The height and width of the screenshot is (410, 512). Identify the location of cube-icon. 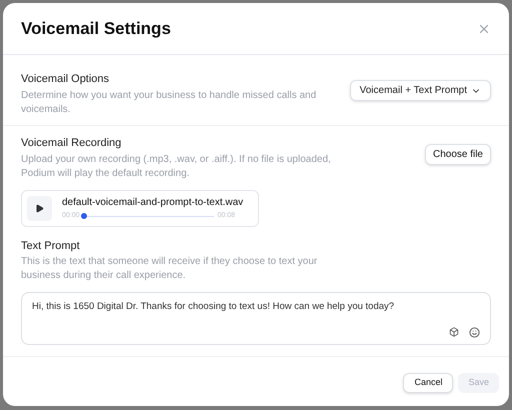
(454, 332).